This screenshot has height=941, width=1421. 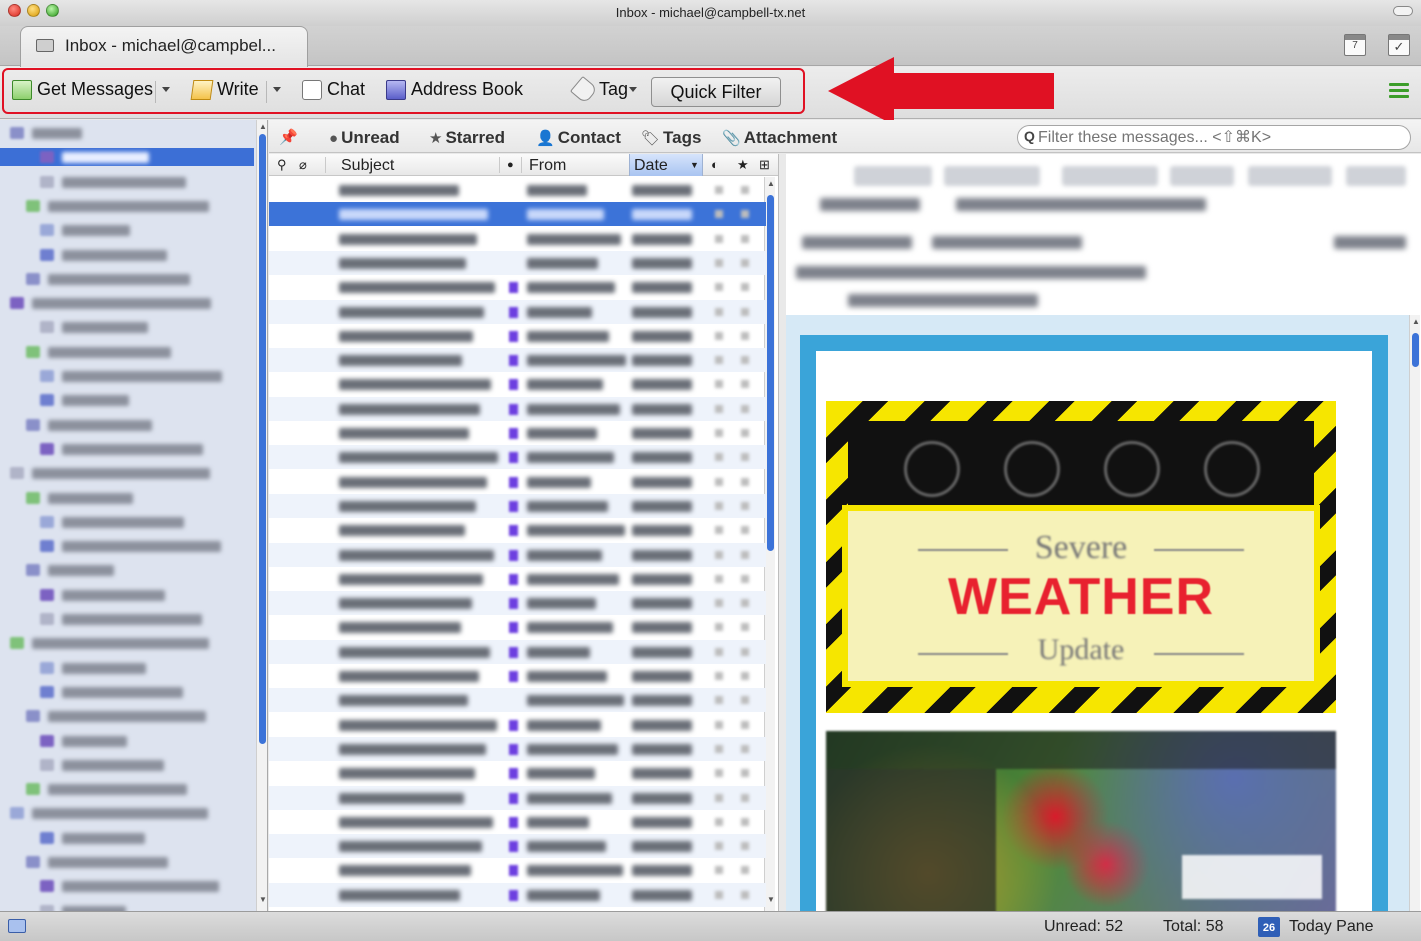 What do you see at coordinates (1399, 45) in the screenshot?
I see `tasks-icon: ✓` at bounding box center [1399, 45].